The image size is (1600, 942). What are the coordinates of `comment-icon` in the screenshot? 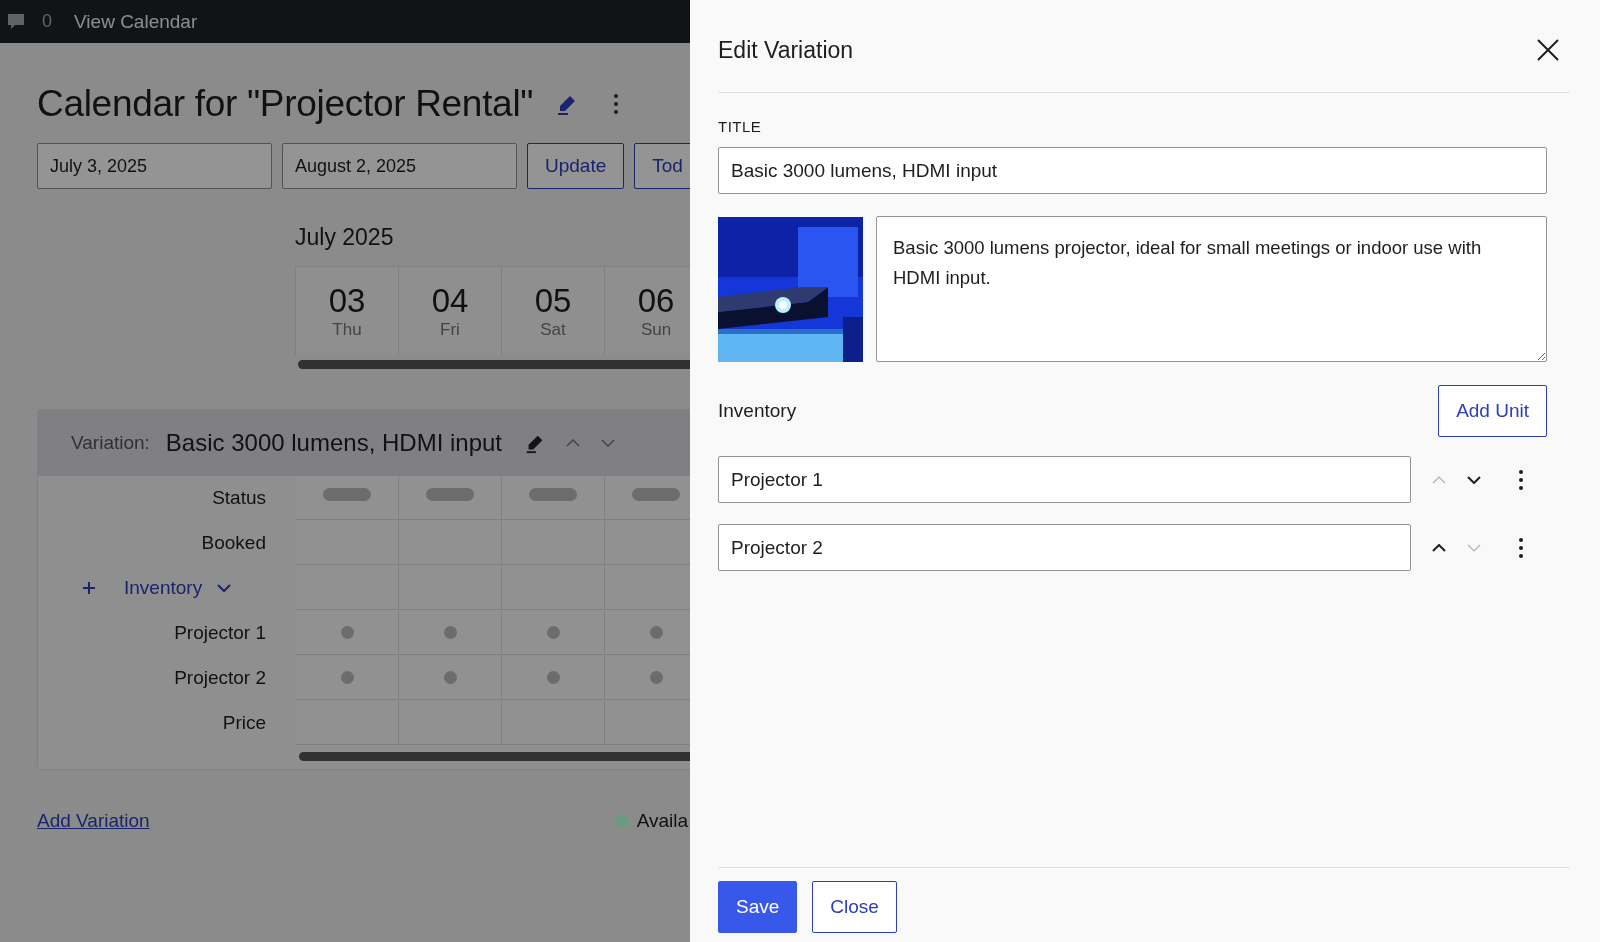 It's located at (16, 21).